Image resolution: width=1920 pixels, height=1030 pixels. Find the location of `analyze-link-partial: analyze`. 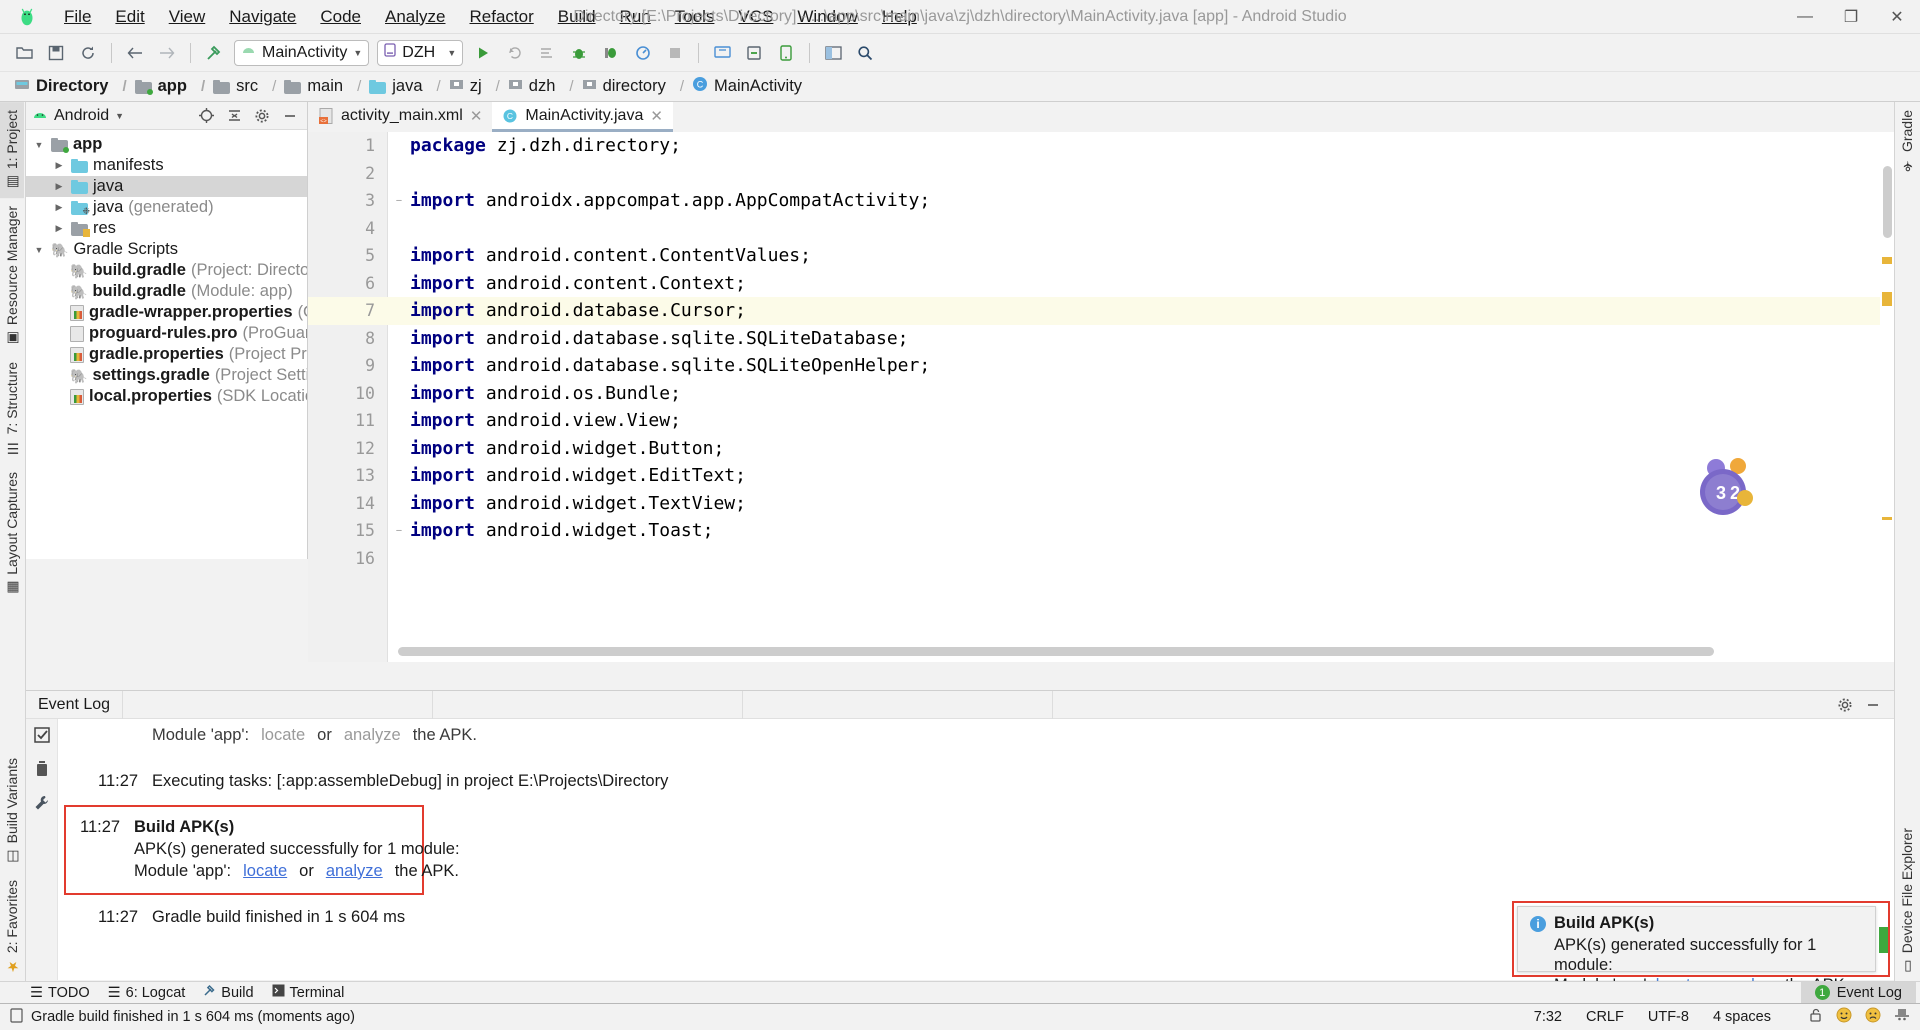

analyze-link-partial: analyze is located at coordinates (372, 735).